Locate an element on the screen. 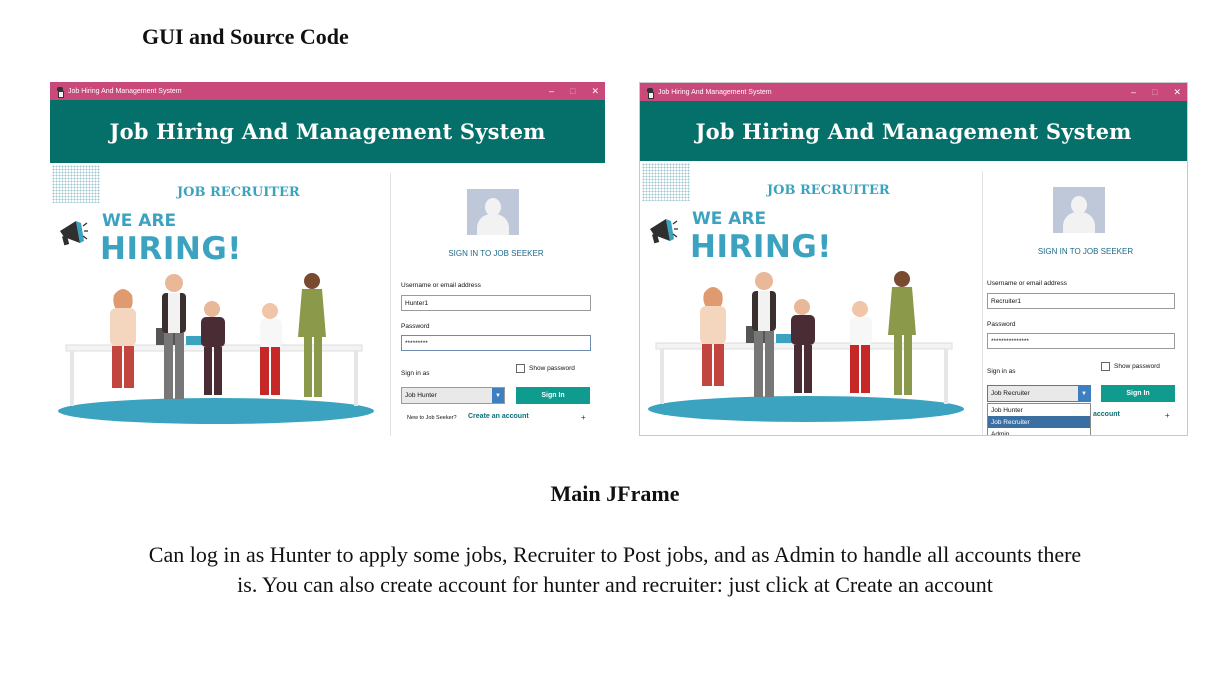 Image resolution: width=1230 pixels, height=678 pixels. create-account-link: Create an account is located at coordinates (498, 416).